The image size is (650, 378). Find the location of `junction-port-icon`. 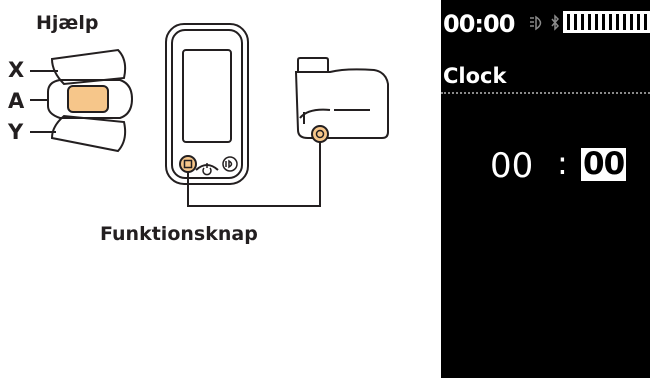

junction-port-icon is located at coordinates (320, 134).